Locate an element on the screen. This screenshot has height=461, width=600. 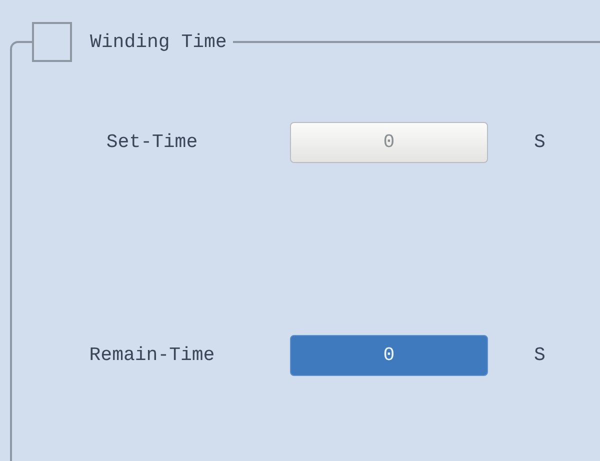
input-field: 0 is located at coordinates (389, 142).